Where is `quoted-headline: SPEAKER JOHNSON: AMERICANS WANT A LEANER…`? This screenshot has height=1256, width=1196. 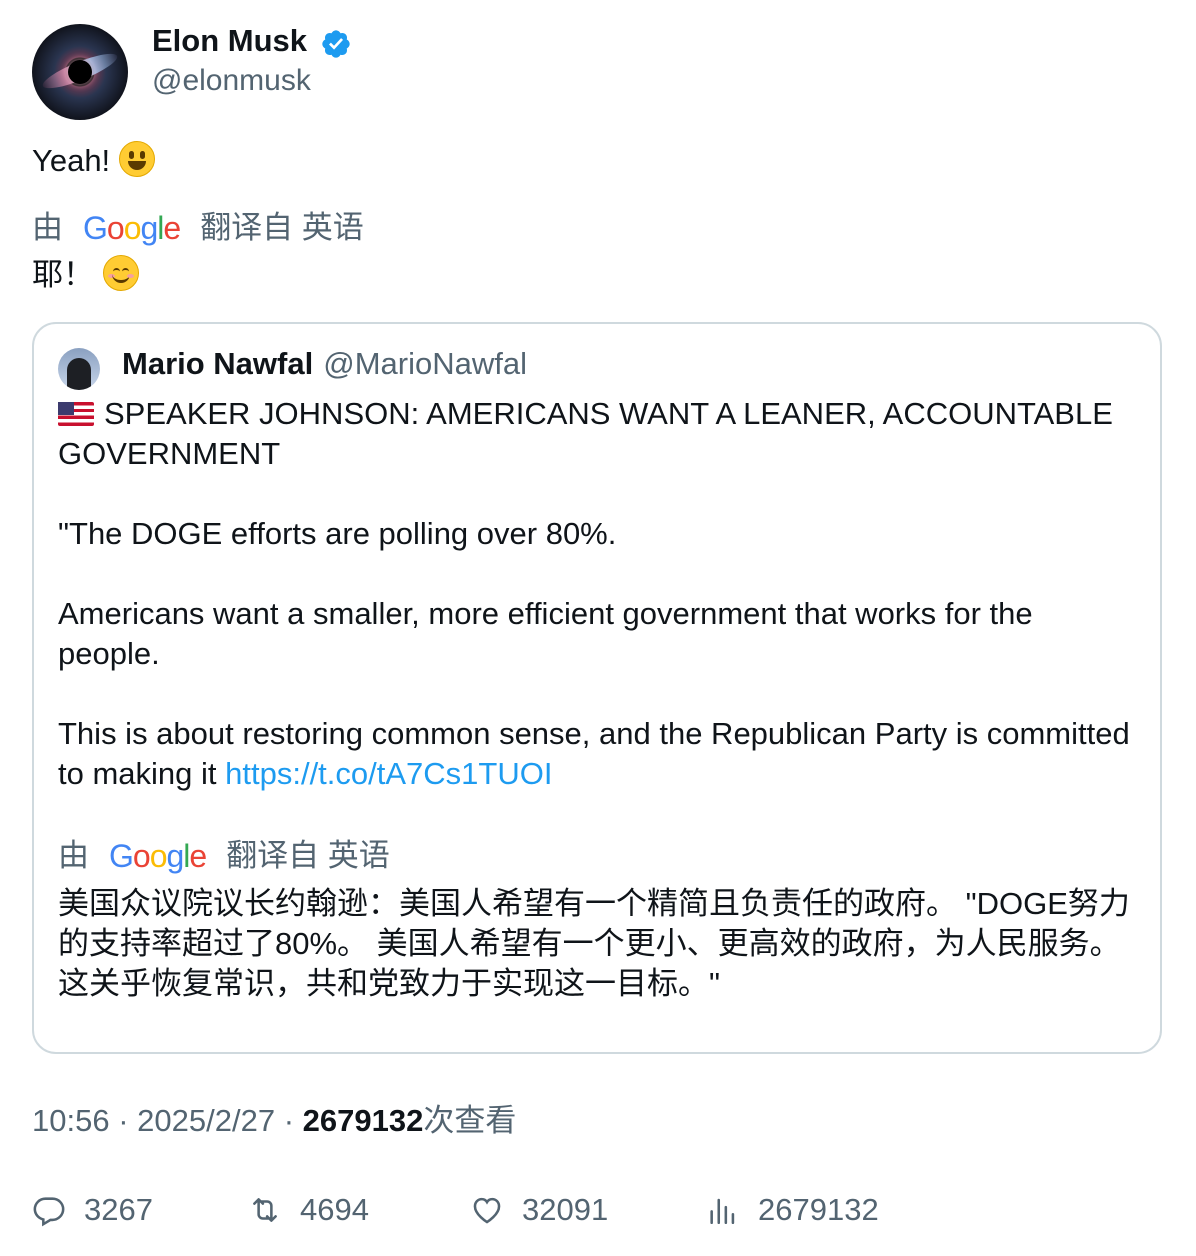
quoted-headline: SPEAKER JOHNSON: AMERICANS WANT A LEANER… is located at coordinates (585, 433).